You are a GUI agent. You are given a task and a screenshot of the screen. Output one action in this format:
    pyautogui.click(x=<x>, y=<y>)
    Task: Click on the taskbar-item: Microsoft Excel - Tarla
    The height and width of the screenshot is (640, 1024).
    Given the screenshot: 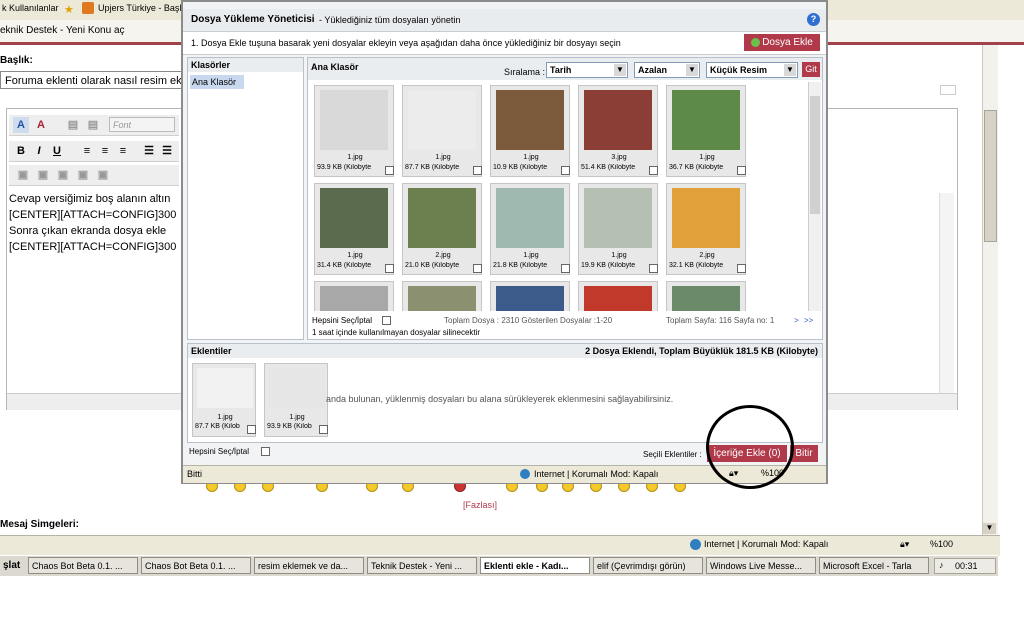 What is the action you would take?
    pyautogui.click(x=874, y=565)
    